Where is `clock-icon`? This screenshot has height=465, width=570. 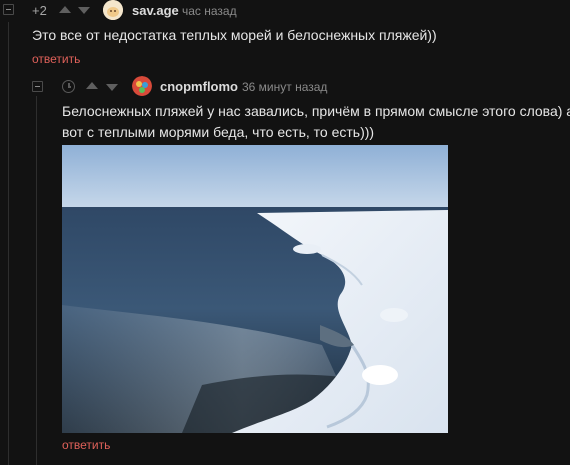
clock-icon is located at coordinates (68, 86).